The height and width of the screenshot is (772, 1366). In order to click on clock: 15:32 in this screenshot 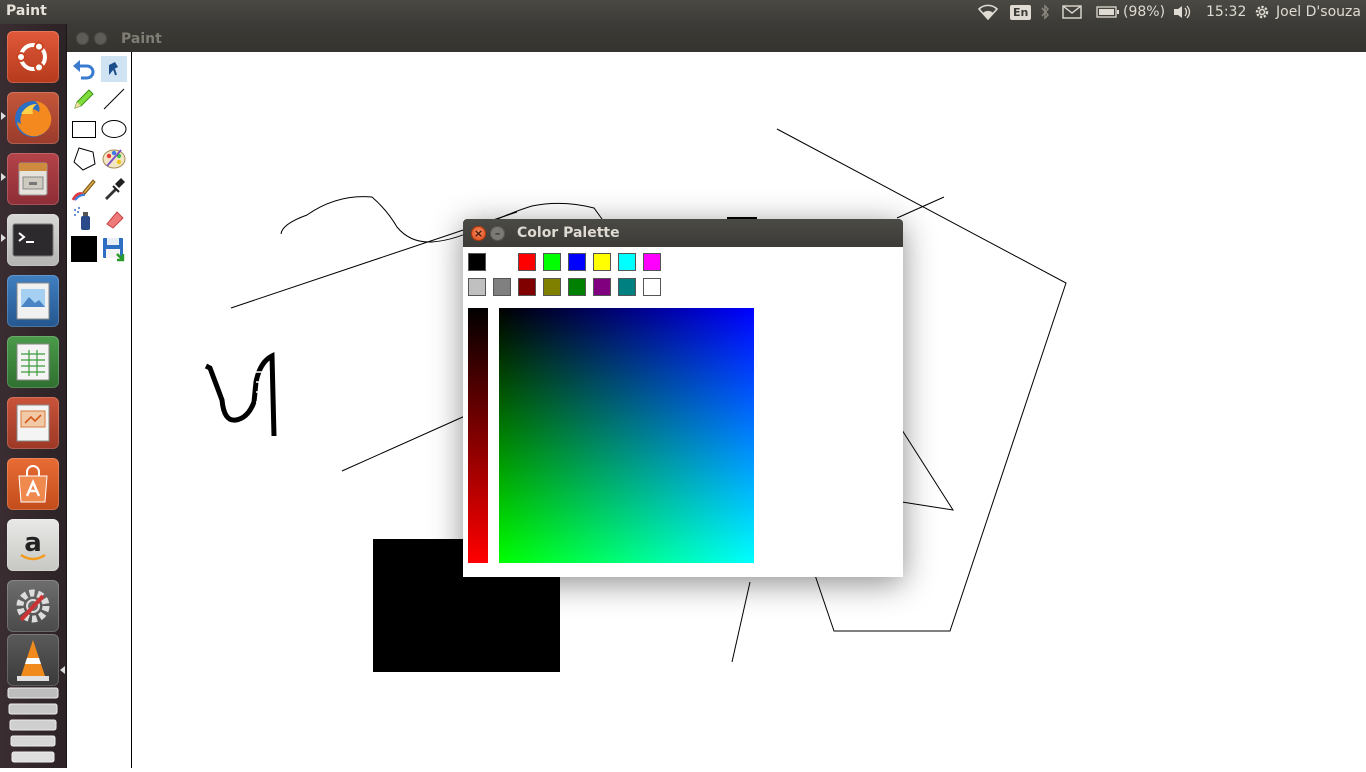, I will do `click(1226, 12)`.